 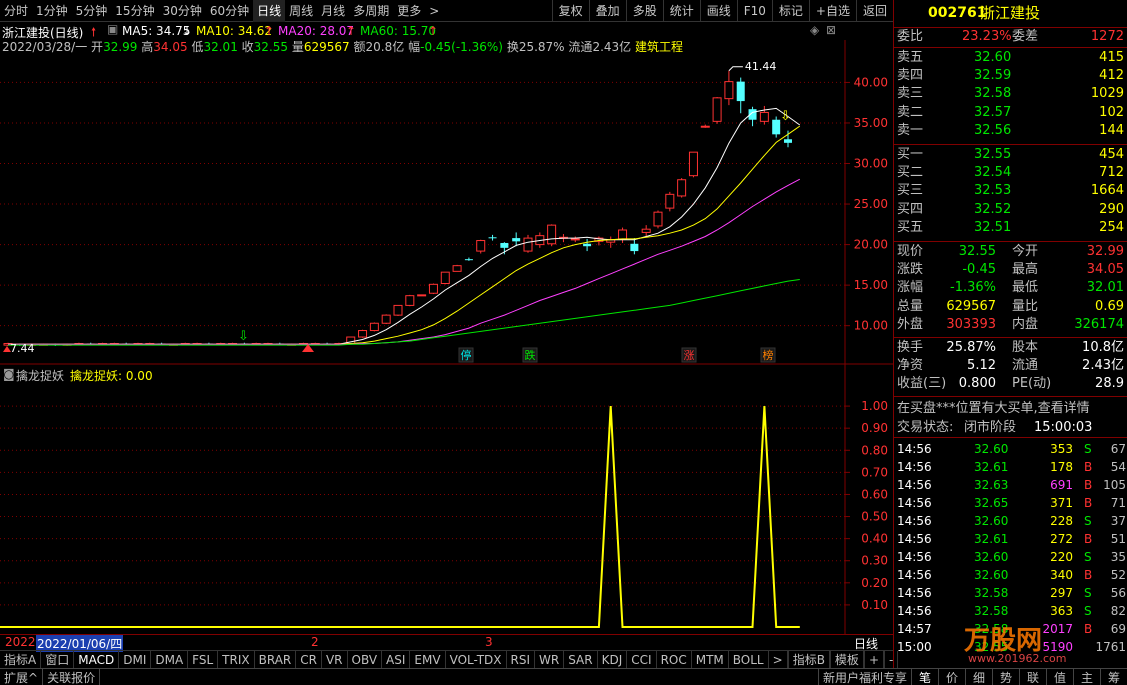 I want to click on indicator-tab-17: KDJ, so click(x=613, y=659).